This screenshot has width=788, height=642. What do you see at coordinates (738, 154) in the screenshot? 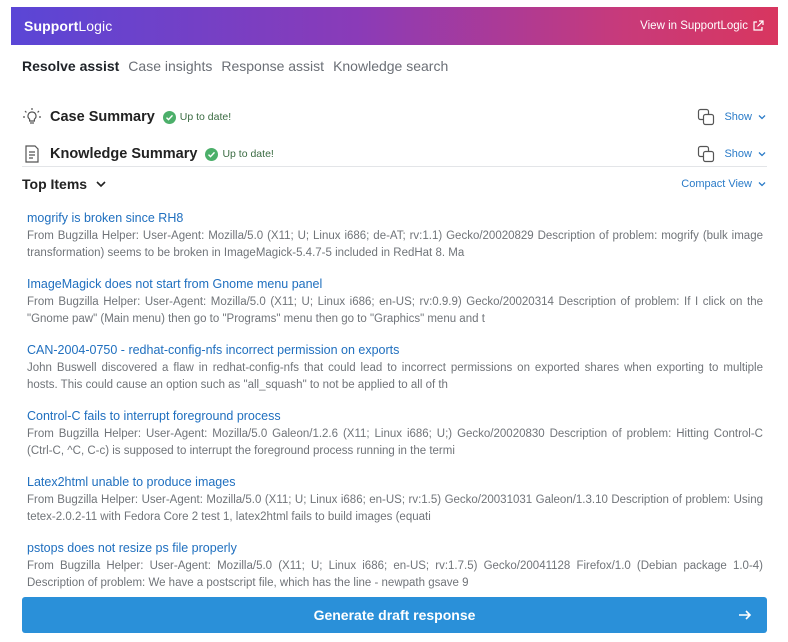
I see `knowledge-summary-show-label: Show` at bounding box center [738, 154].